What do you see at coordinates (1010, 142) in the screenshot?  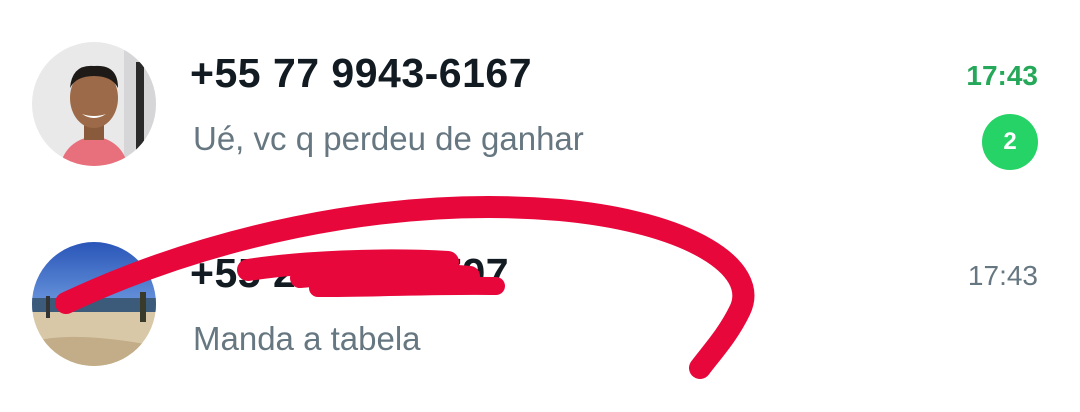 I see `unread-count-badge: 2` at bounding box center [1010, 142].